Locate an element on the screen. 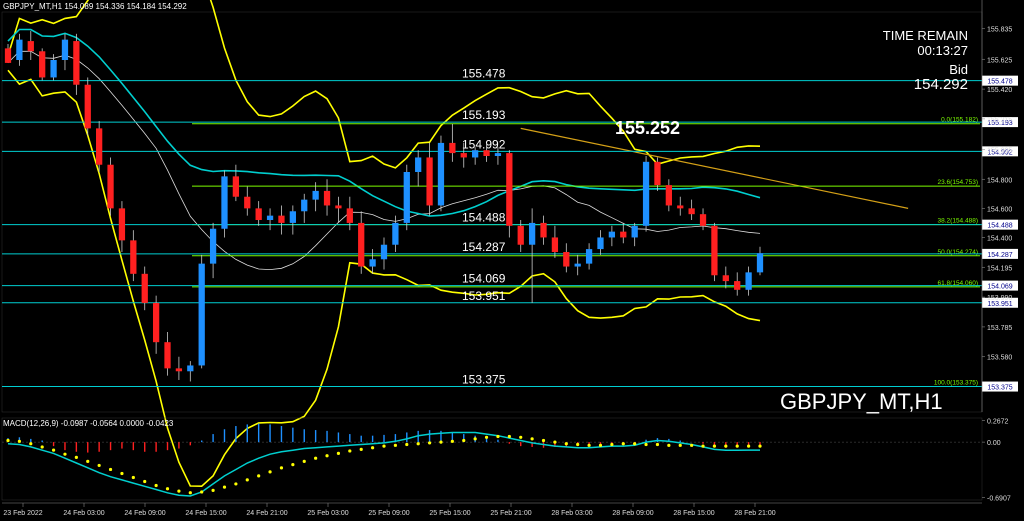 Image resolution: width=1024 pixels, height=521 pixels. price-tick-label: 154.195 is located at coordinates (999, 268).